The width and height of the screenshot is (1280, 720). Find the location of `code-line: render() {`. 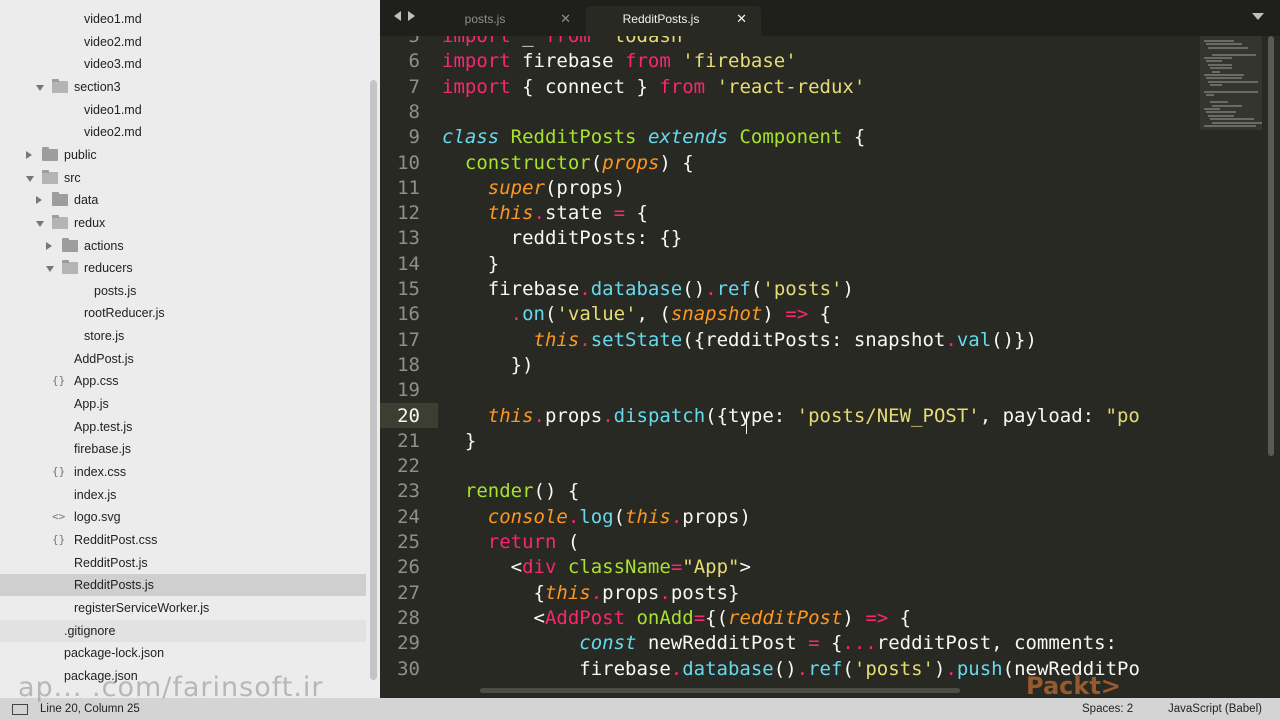

code-line: render() { is located at coordinates (510, 491).